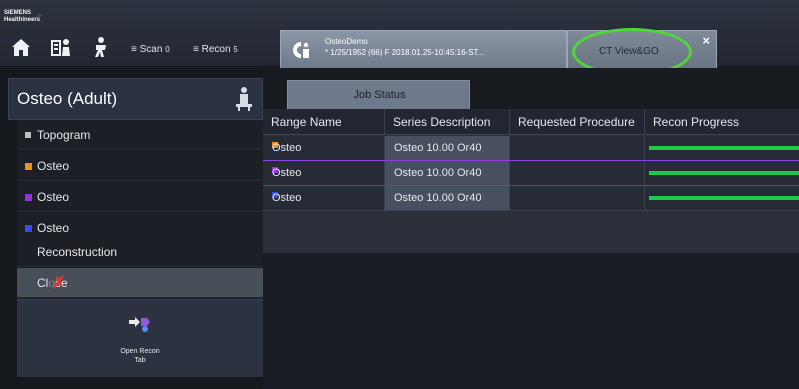 Image resolution: width=799 pixels, height=389 pixels. Describe the element at coordinates (135, 99) in the screenshot. I see `sidebar-header: Osteo (Adult)` at that location.